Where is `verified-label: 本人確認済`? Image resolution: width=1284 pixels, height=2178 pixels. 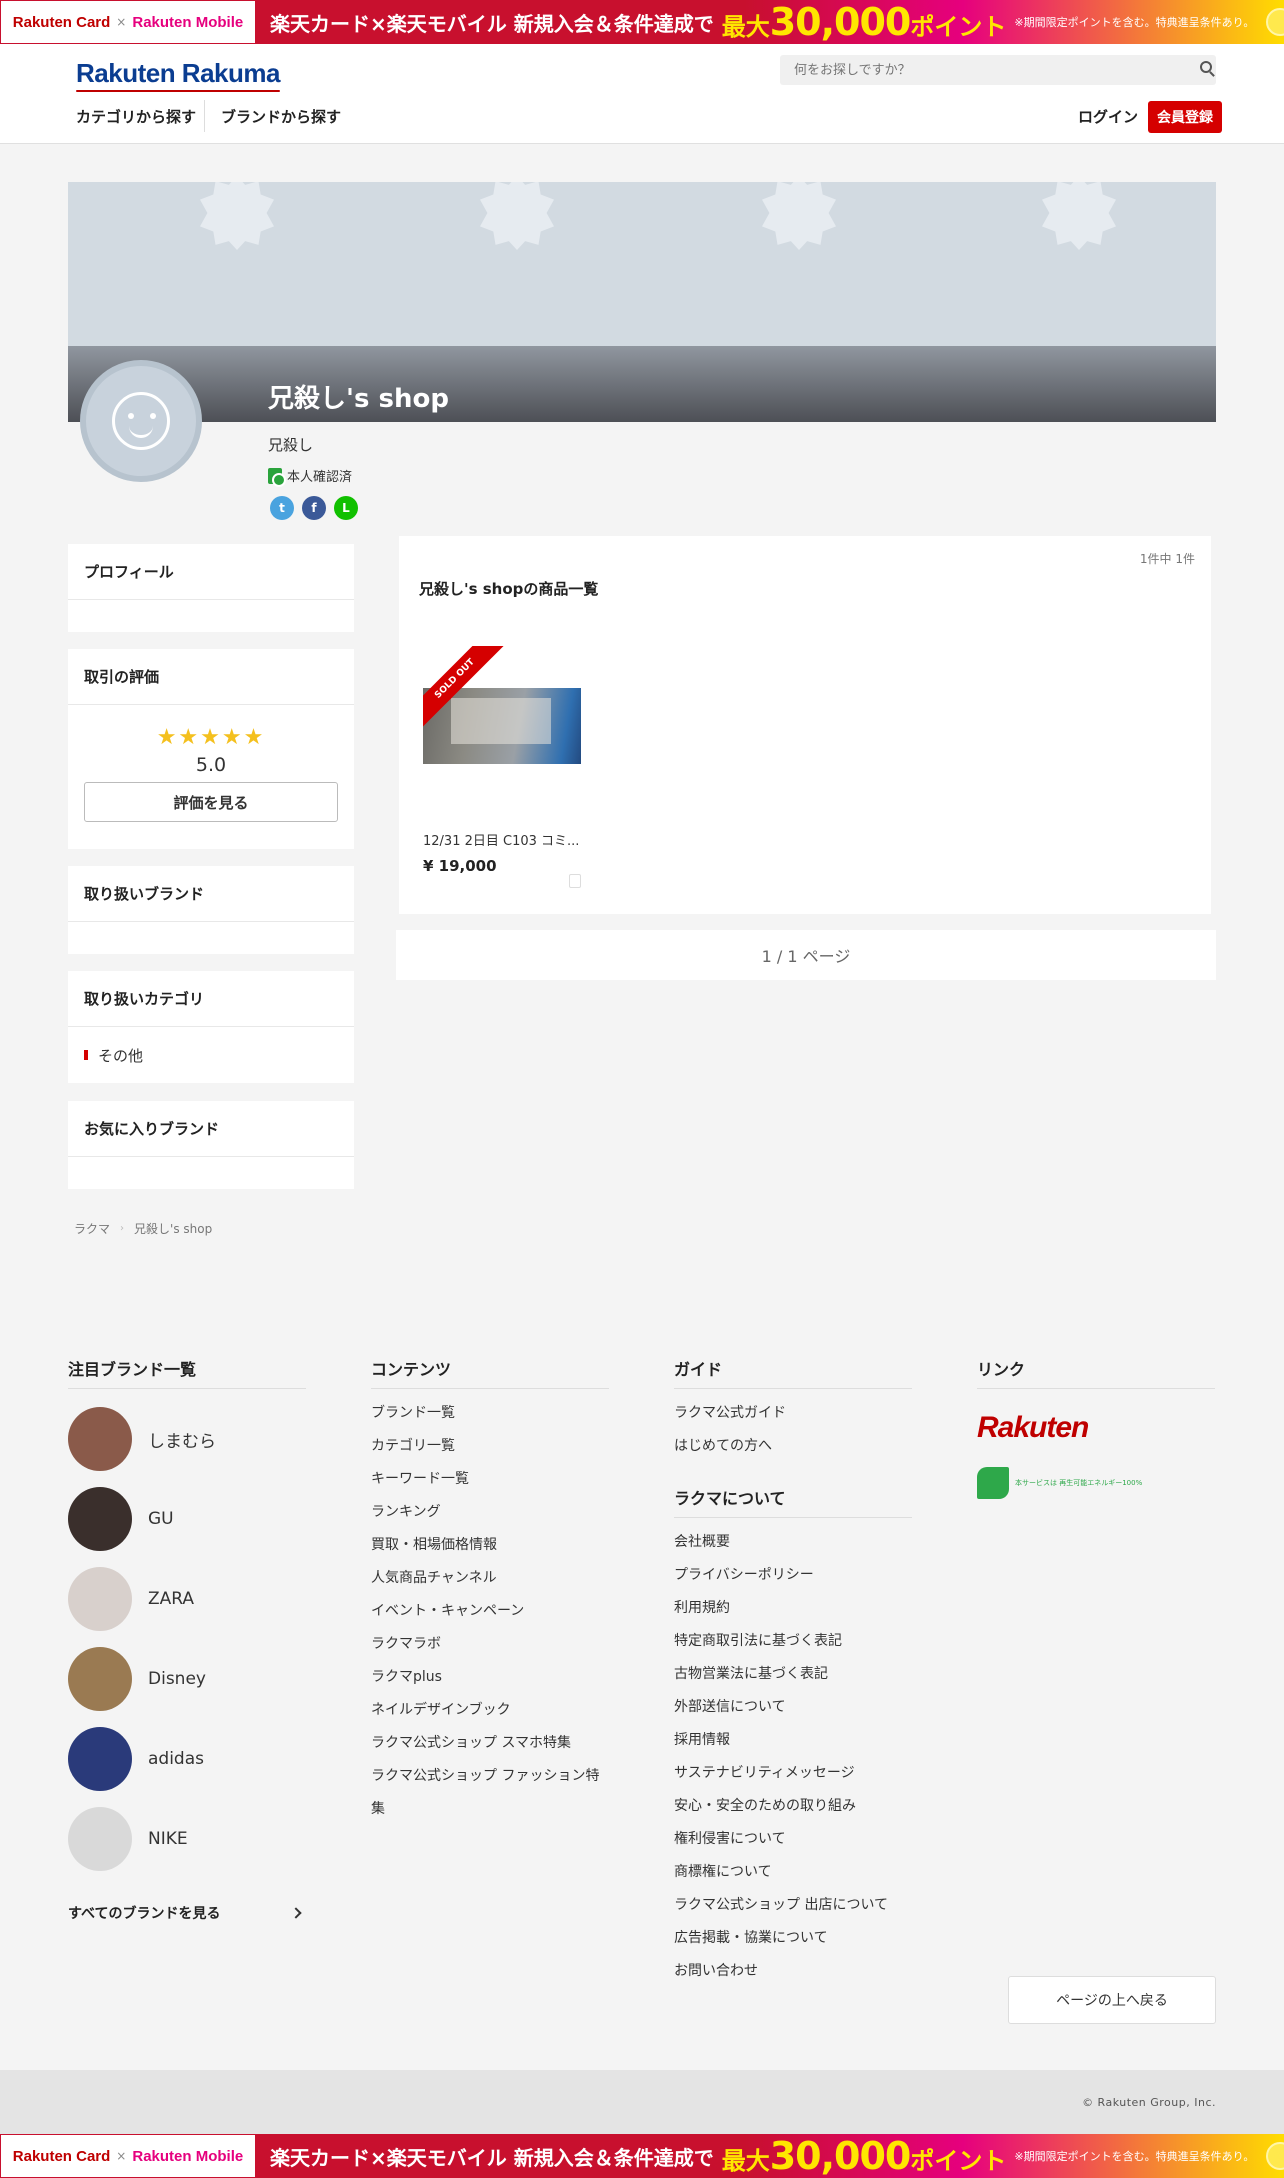
verified-label: 本人確認済 is located at coordinates (320, 477).